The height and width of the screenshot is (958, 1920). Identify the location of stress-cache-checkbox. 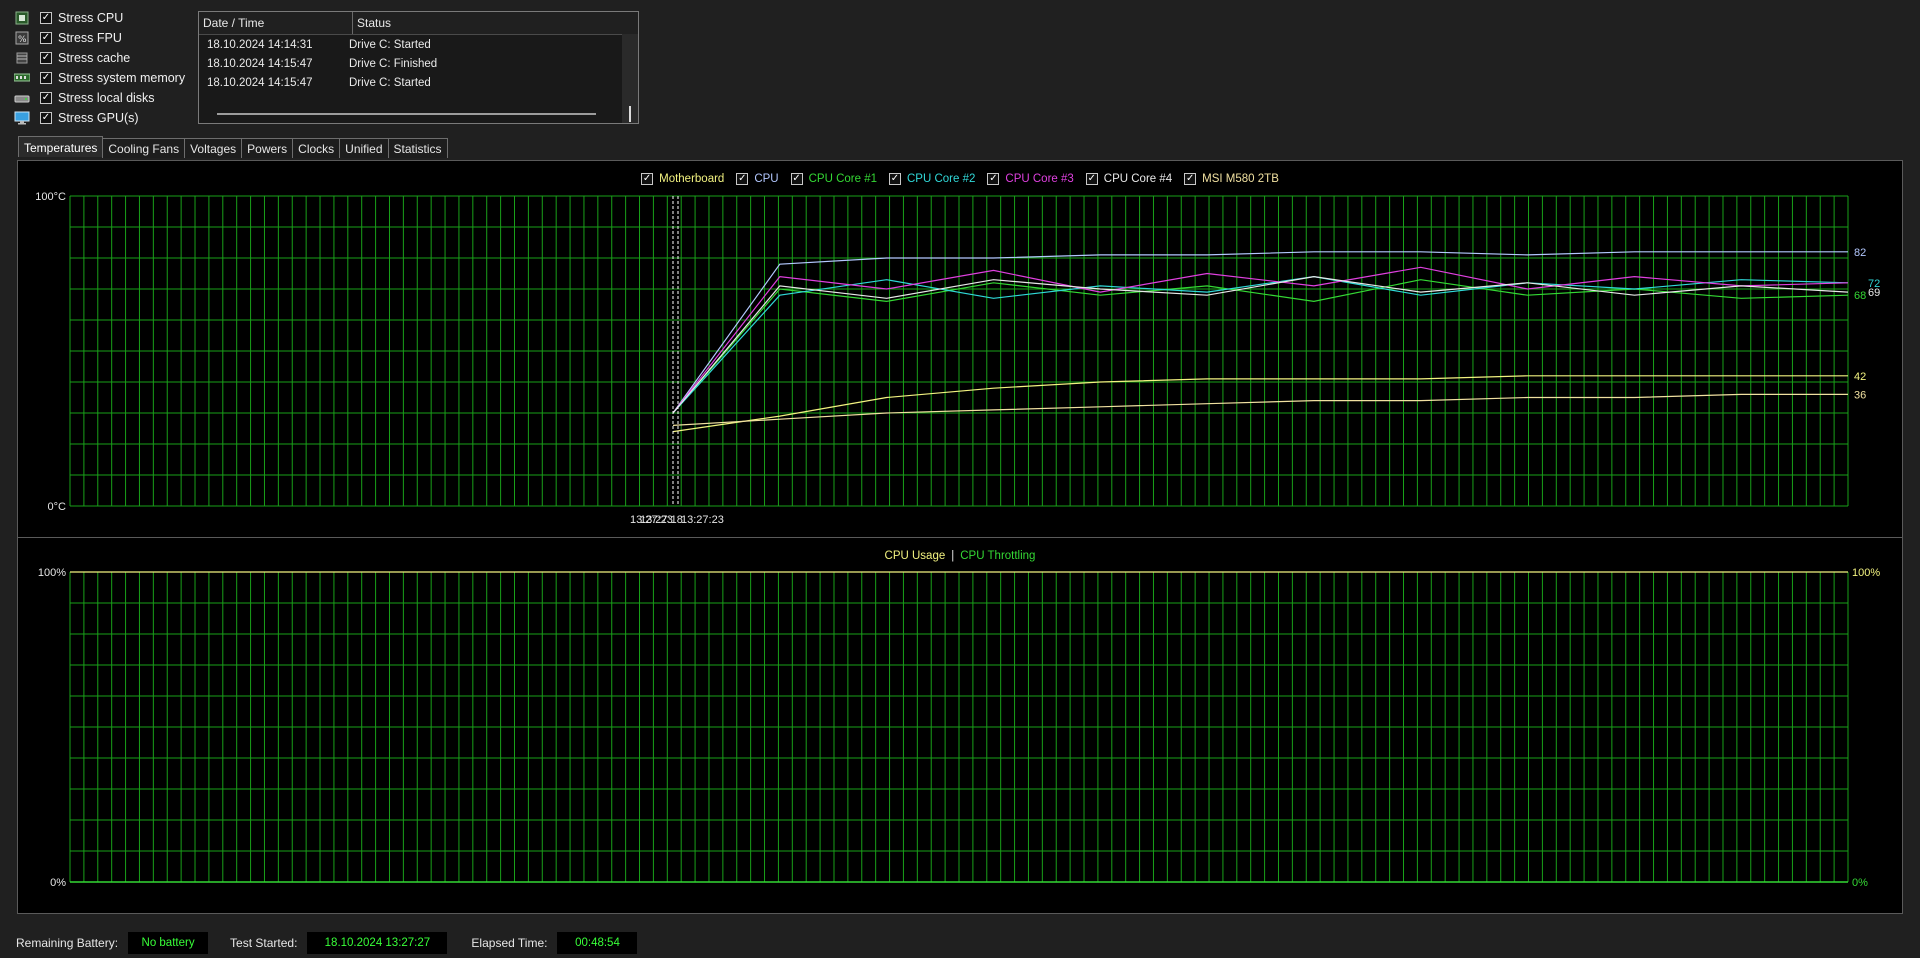
(46, 58).